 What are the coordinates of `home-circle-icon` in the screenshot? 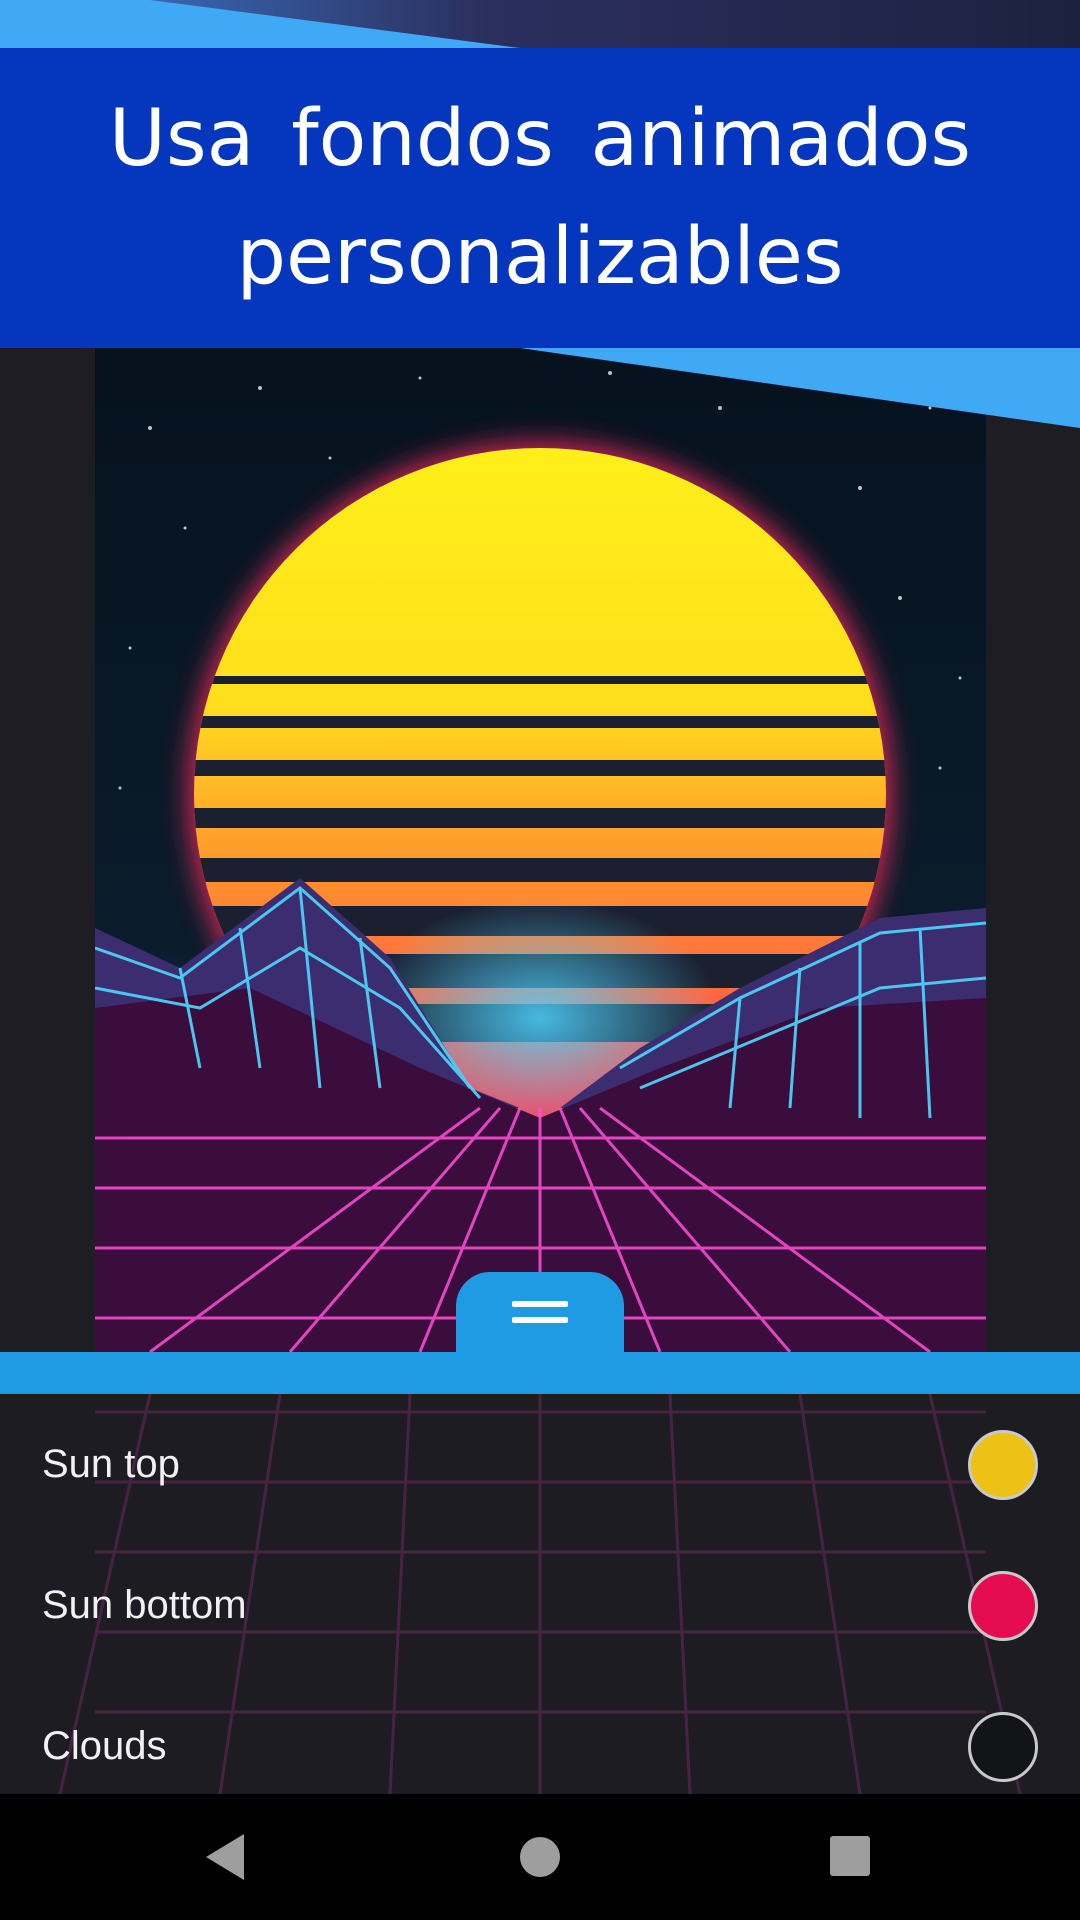 It's located at (540, 1857).